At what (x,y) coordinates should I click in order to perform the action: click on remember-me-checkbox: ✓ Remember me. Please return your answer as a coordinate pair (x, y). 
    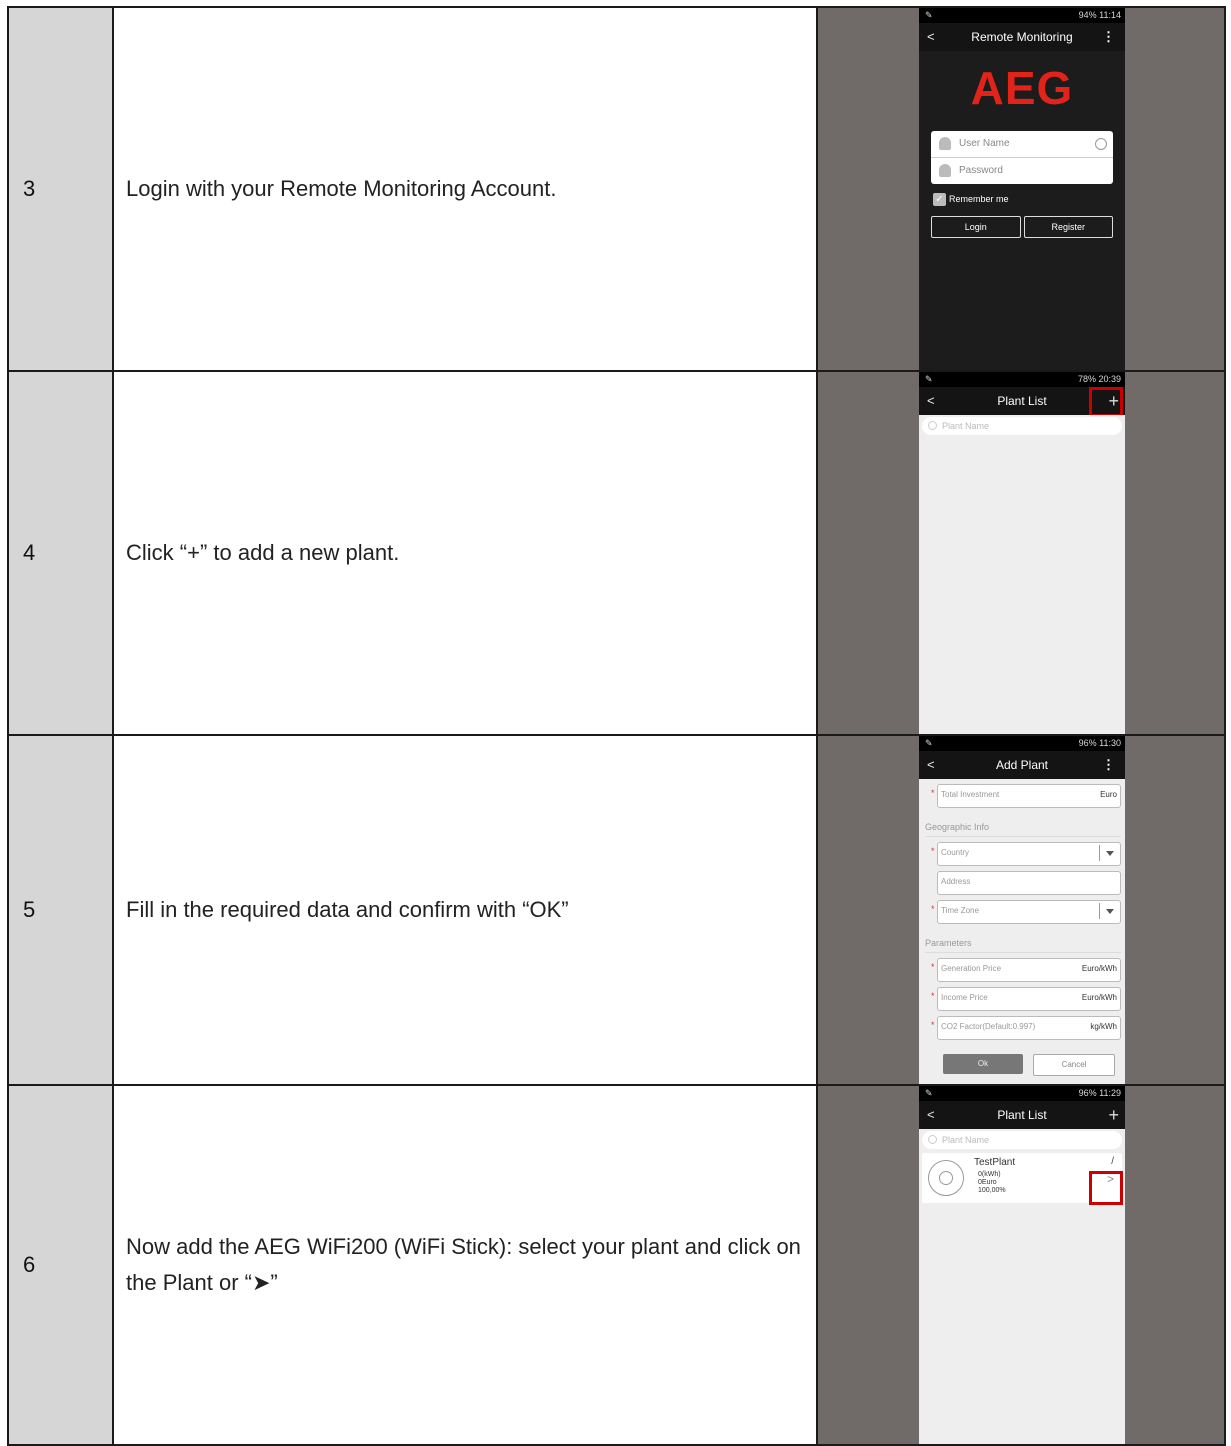
    Looking at the image, I should click on (1029, 199).